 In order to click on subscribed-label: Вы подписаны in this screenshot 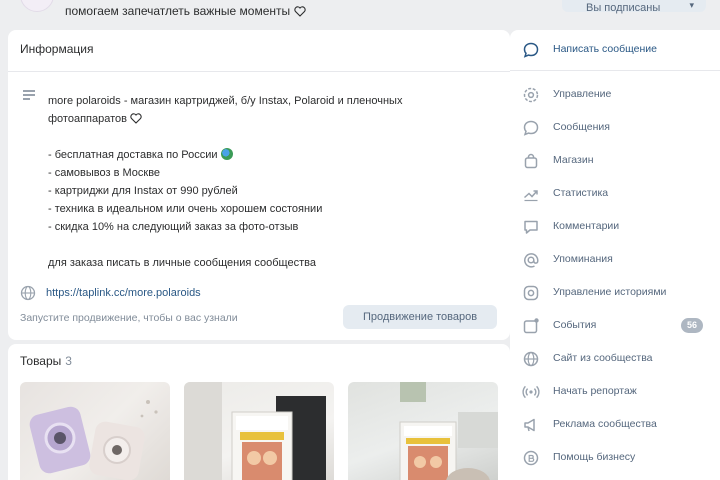, I will do `click(623, 8)`.